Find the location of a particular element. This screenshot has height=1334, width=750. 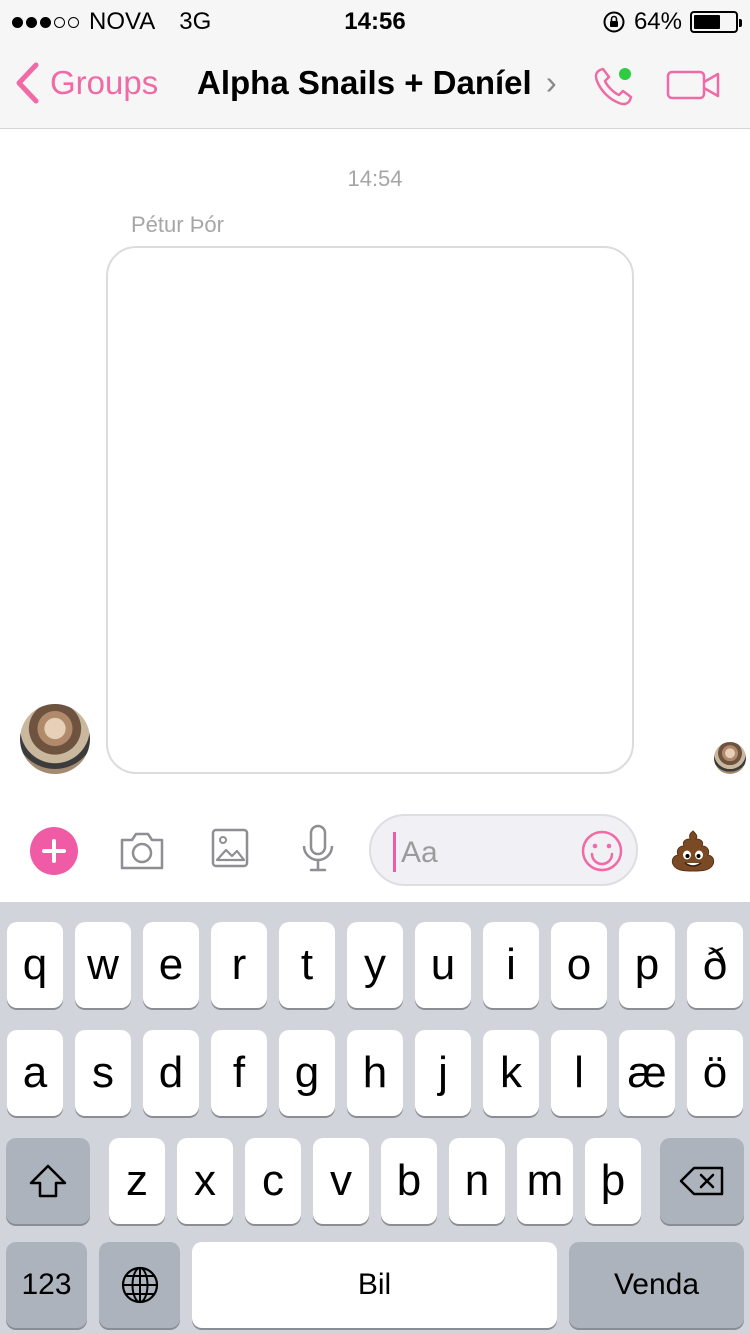

key-y: y is located at coordinates (375, 965).